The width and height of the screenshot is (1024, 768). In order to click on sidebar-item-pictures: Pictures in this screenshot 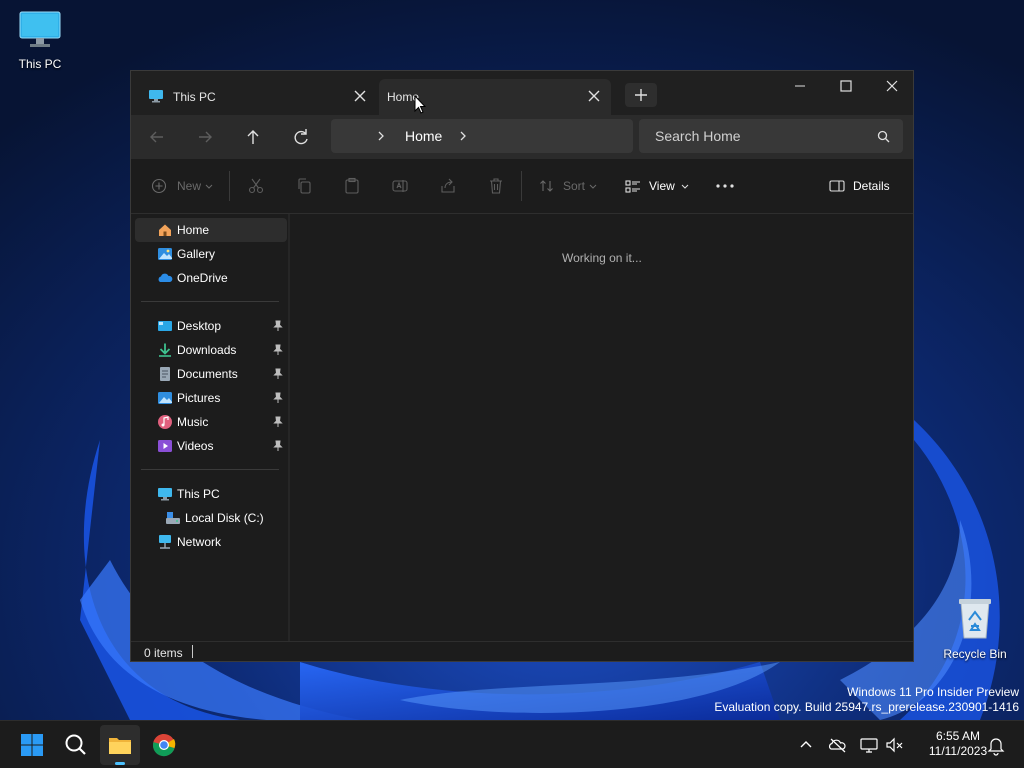, I will do `click(211, 398)`.